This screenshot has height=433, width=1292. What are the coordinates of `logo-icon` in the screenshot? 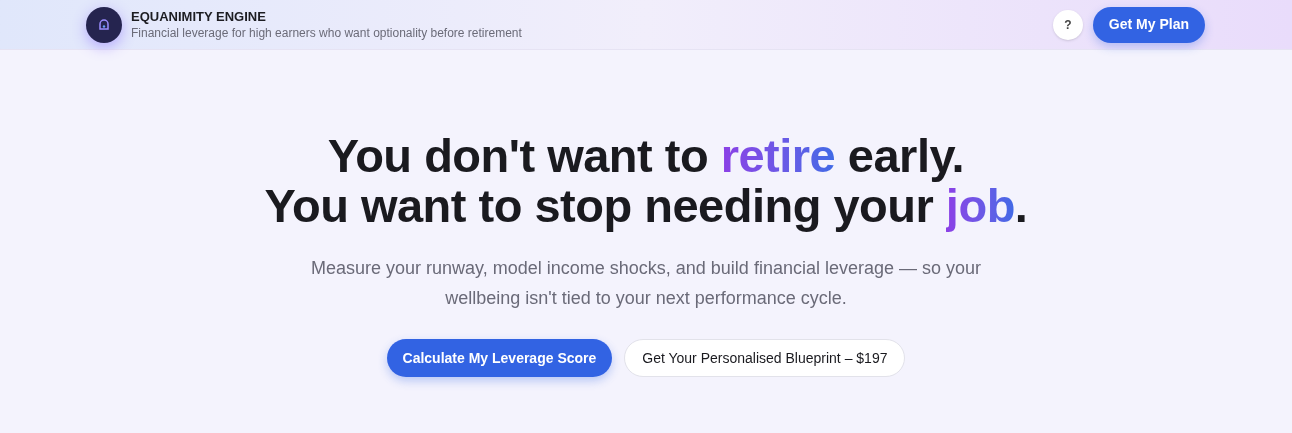 It's located at (104, 24).